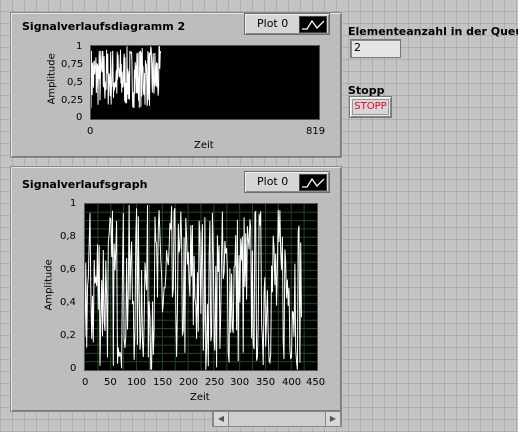 This screenshot has width=518, height=432. I want to click on chart2-ylabel: Amplitude, so click(49, 285).